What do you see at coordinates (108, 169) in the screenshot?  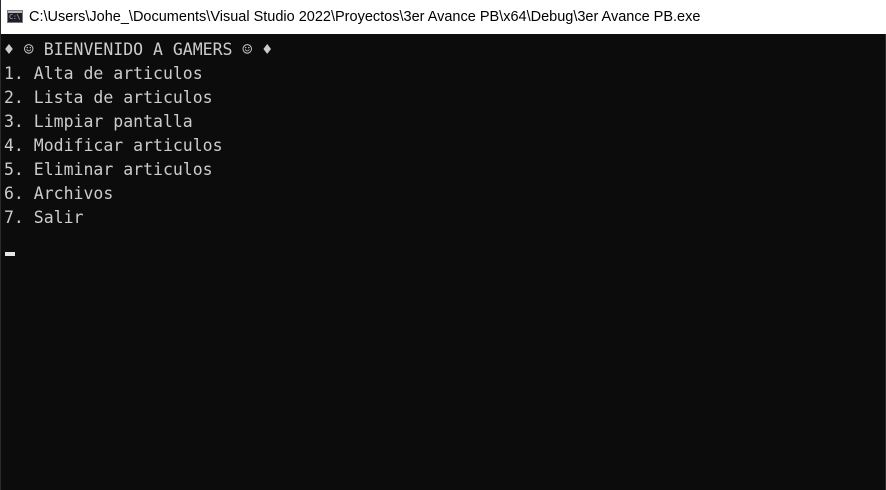 I see `menu-option-5: 5. Eliminar articulos` at bounding box center [108, 169].